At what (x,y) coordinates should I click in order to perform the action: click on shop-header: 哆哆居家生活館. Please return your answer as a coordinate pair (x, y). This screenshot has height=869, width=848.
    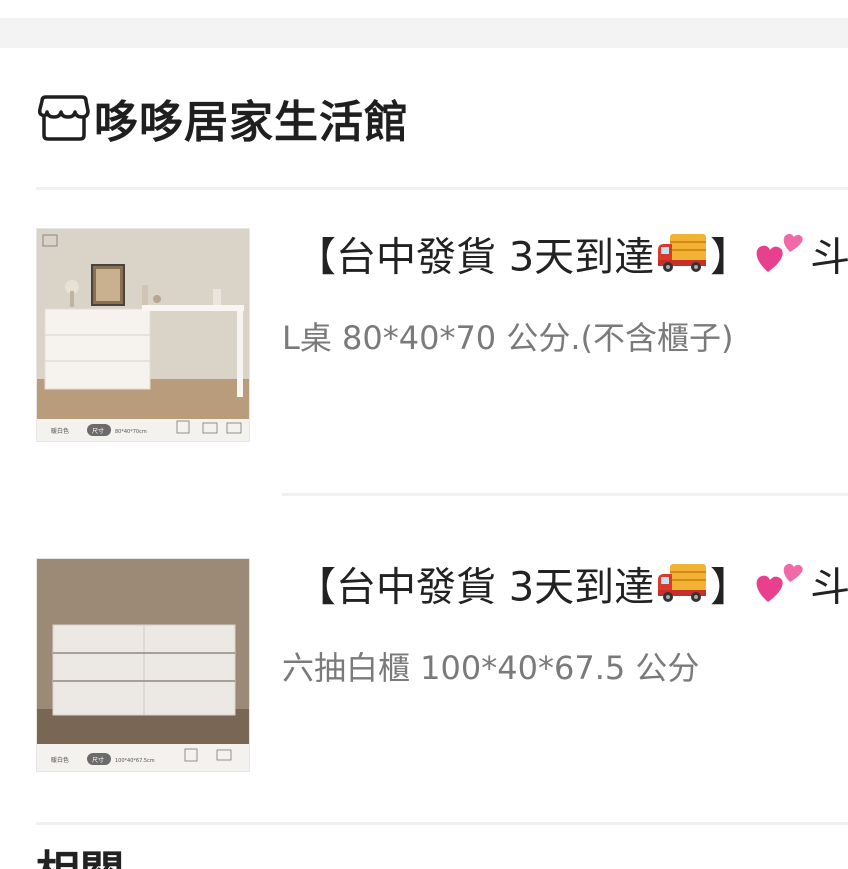
    Looking at the image, I should click on (222, 118).